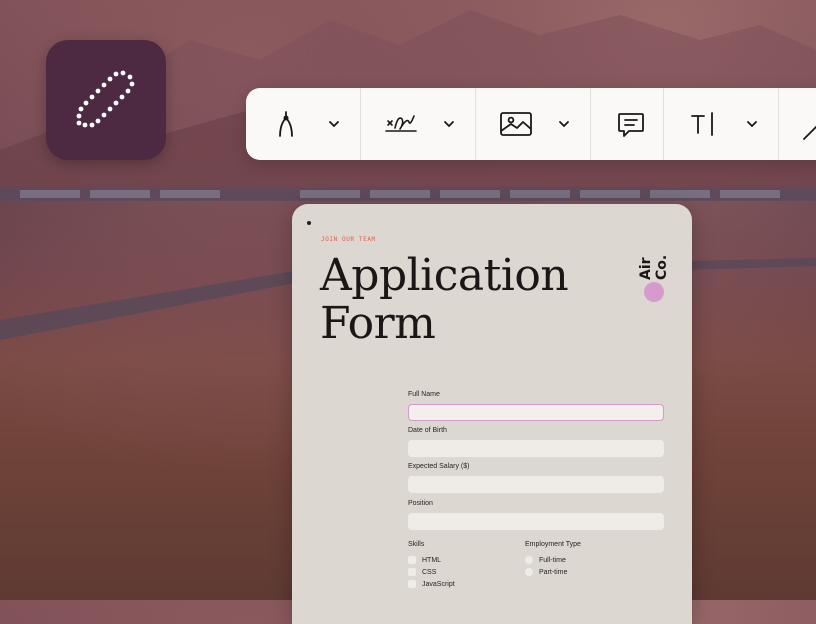  I want to click on brand-dot, so click(654, 292).